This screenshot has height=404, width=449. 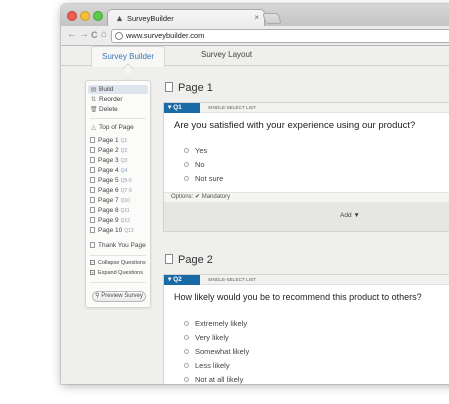 I want to click on back-icon: ←, so click(x=72, y=35).